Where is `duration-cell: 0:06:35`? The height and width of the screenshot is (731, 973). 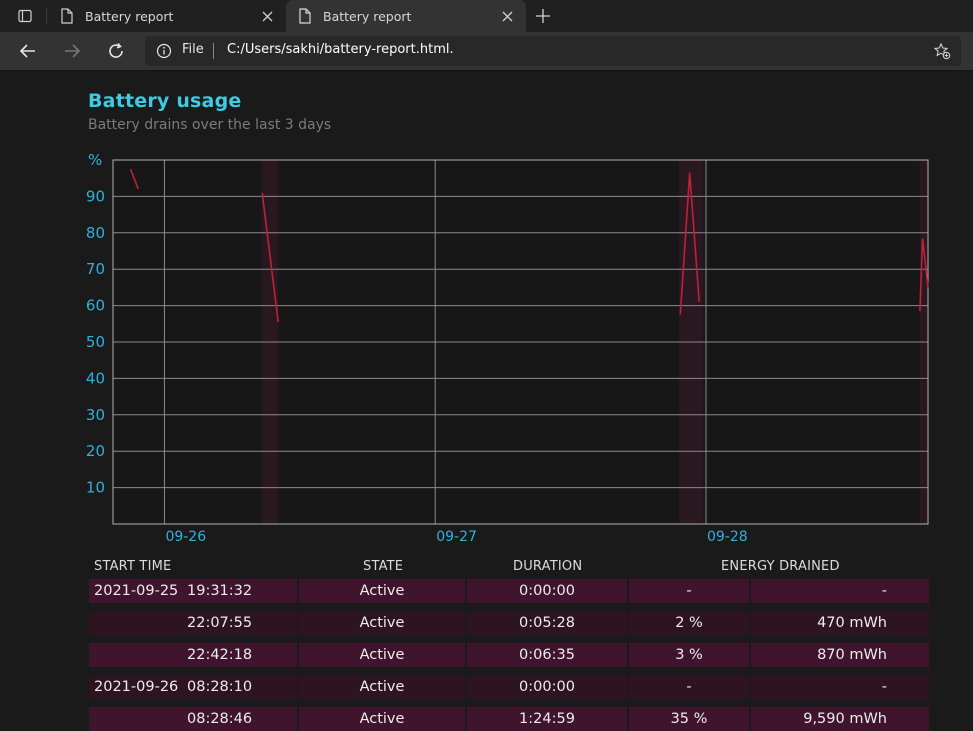 duration-cell: 0:06:35 is located at coordinates (547, 655).